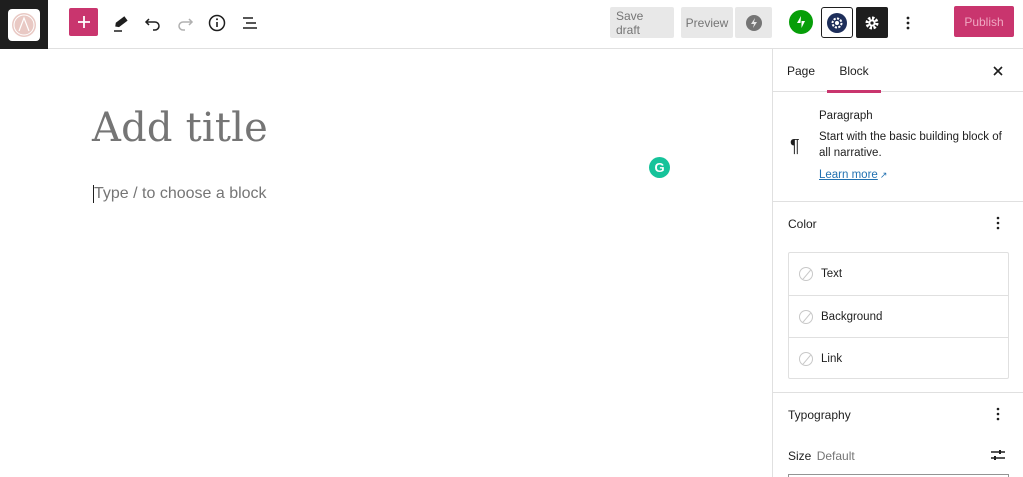 The width and height of the screenshot is (1023, 477). I want to click on color-options-button, so click(998, 223).